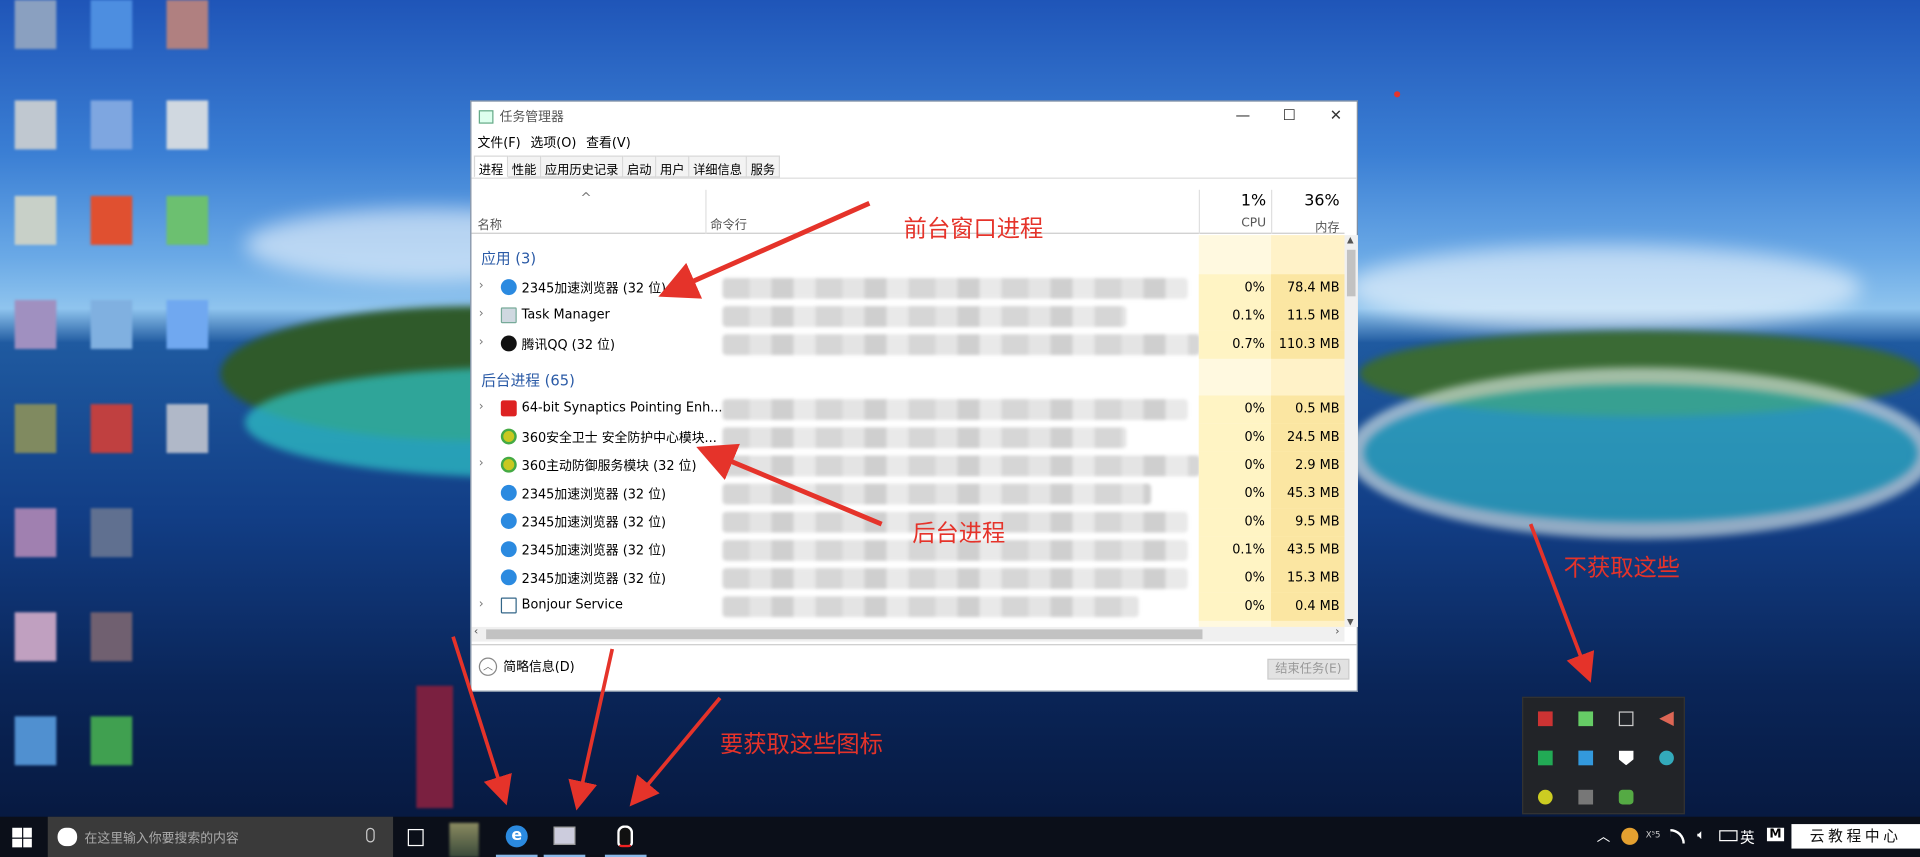 The image size is (1920, 857). I want to click on qq-penguin-icon, so click(625, 836).